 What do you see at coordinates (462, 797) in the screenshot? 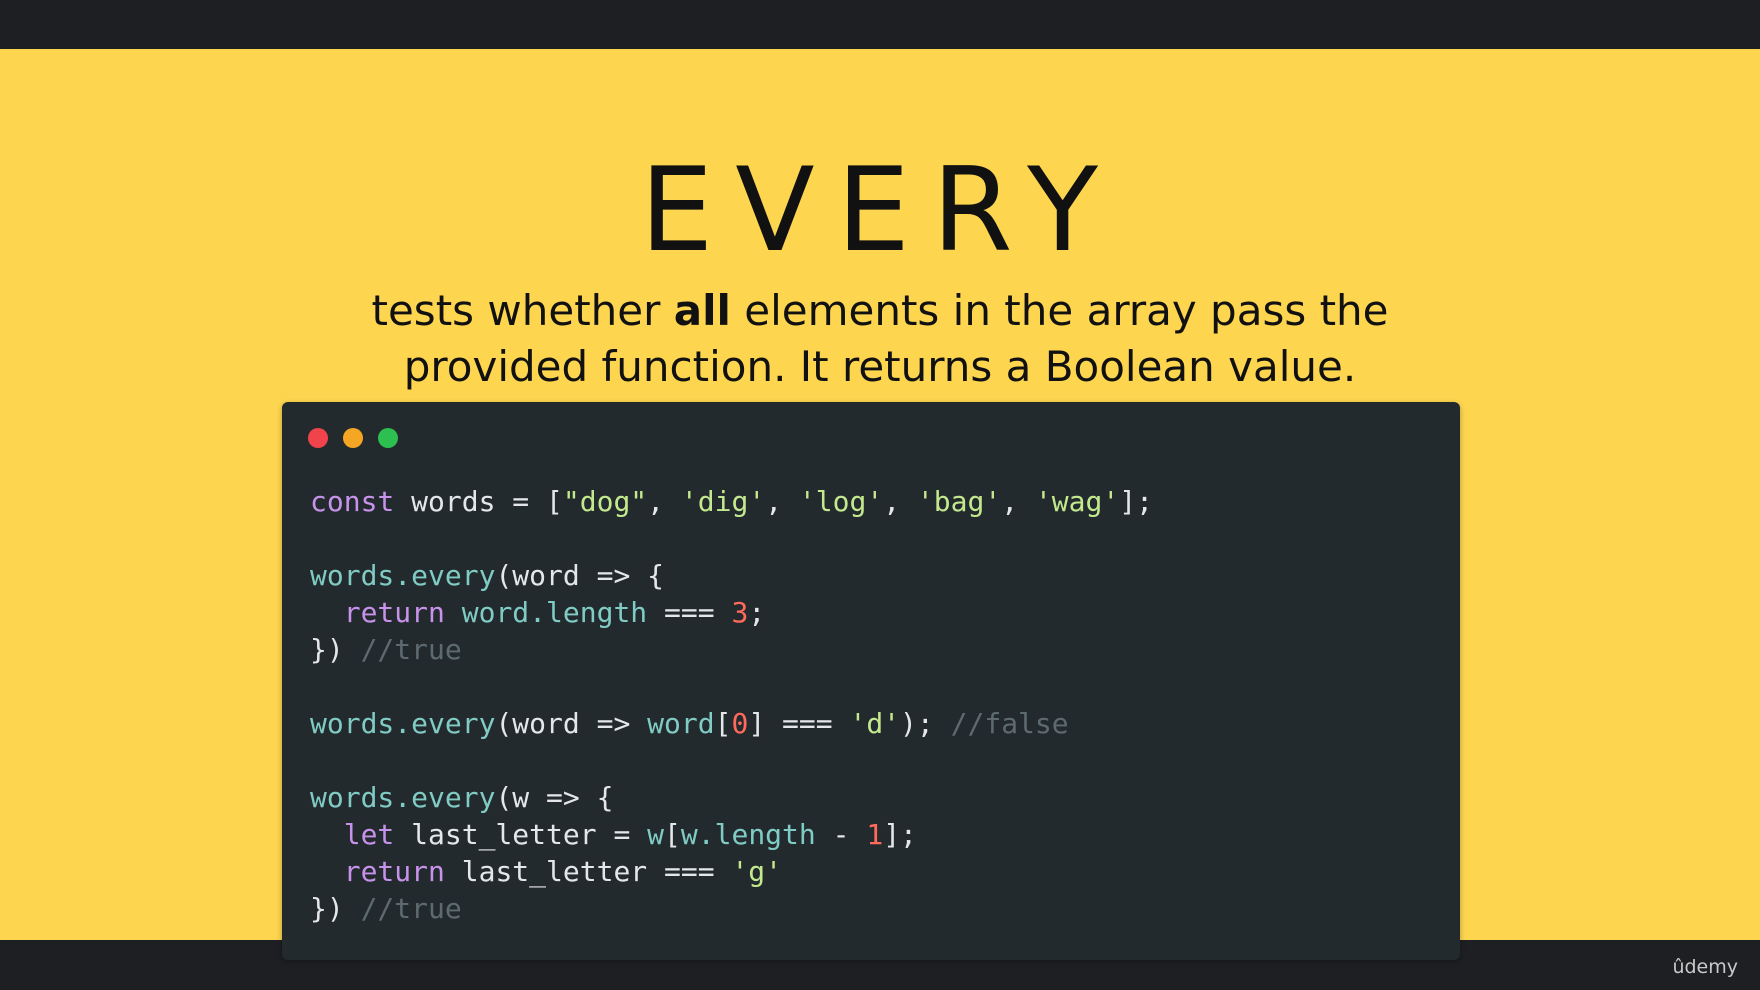
I see `code-line: words.every(w => {` at bounding box center [462, 797].